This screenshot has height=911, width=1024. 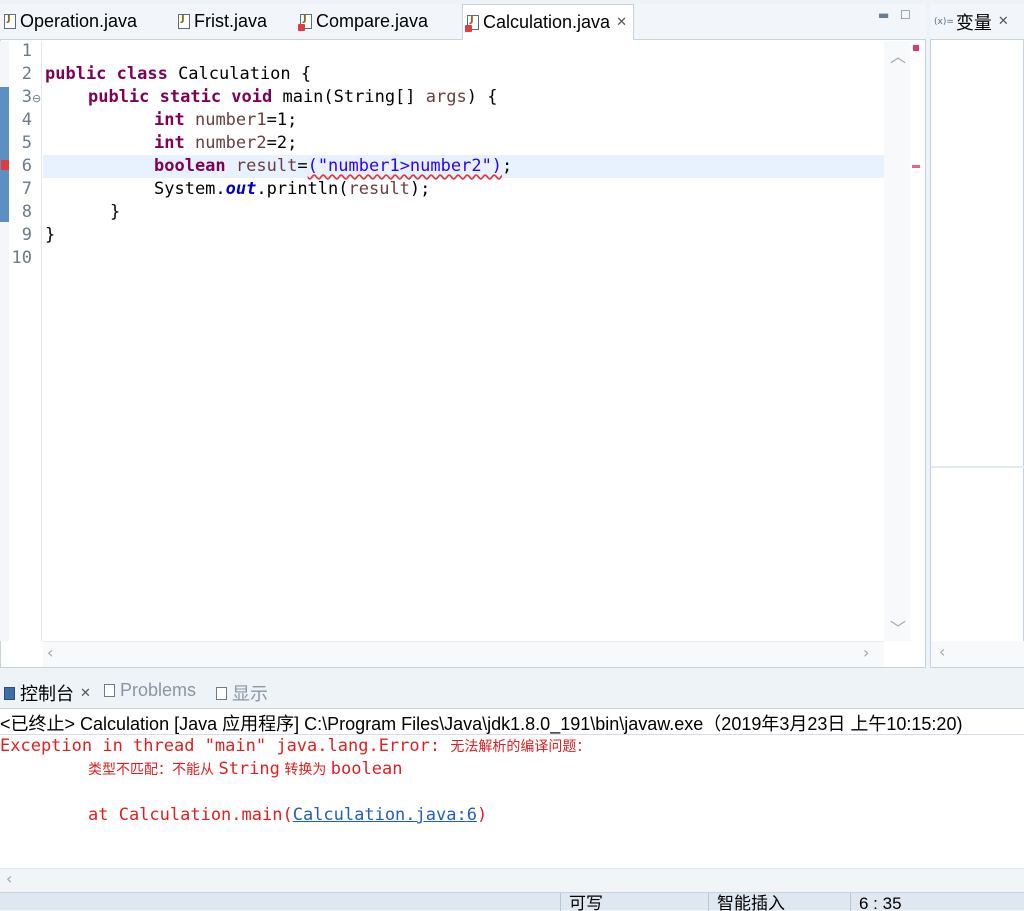 What do you see at coordinates (302, 189) in the screenshot?
I see `code-text: .println(` at bounding box center [302, 189].